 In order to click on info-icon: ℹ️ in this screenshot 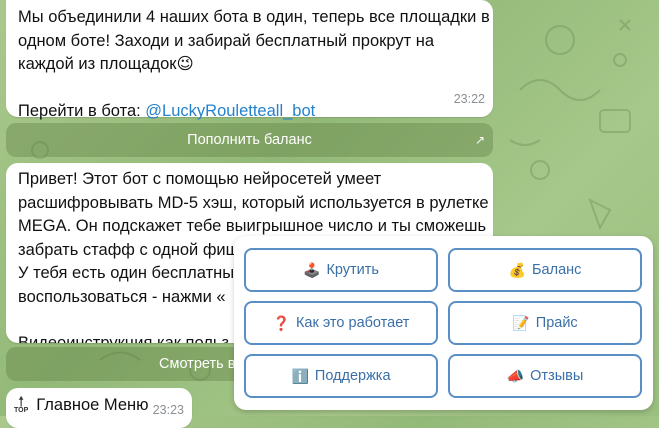, I will do `click(300, 375)`.